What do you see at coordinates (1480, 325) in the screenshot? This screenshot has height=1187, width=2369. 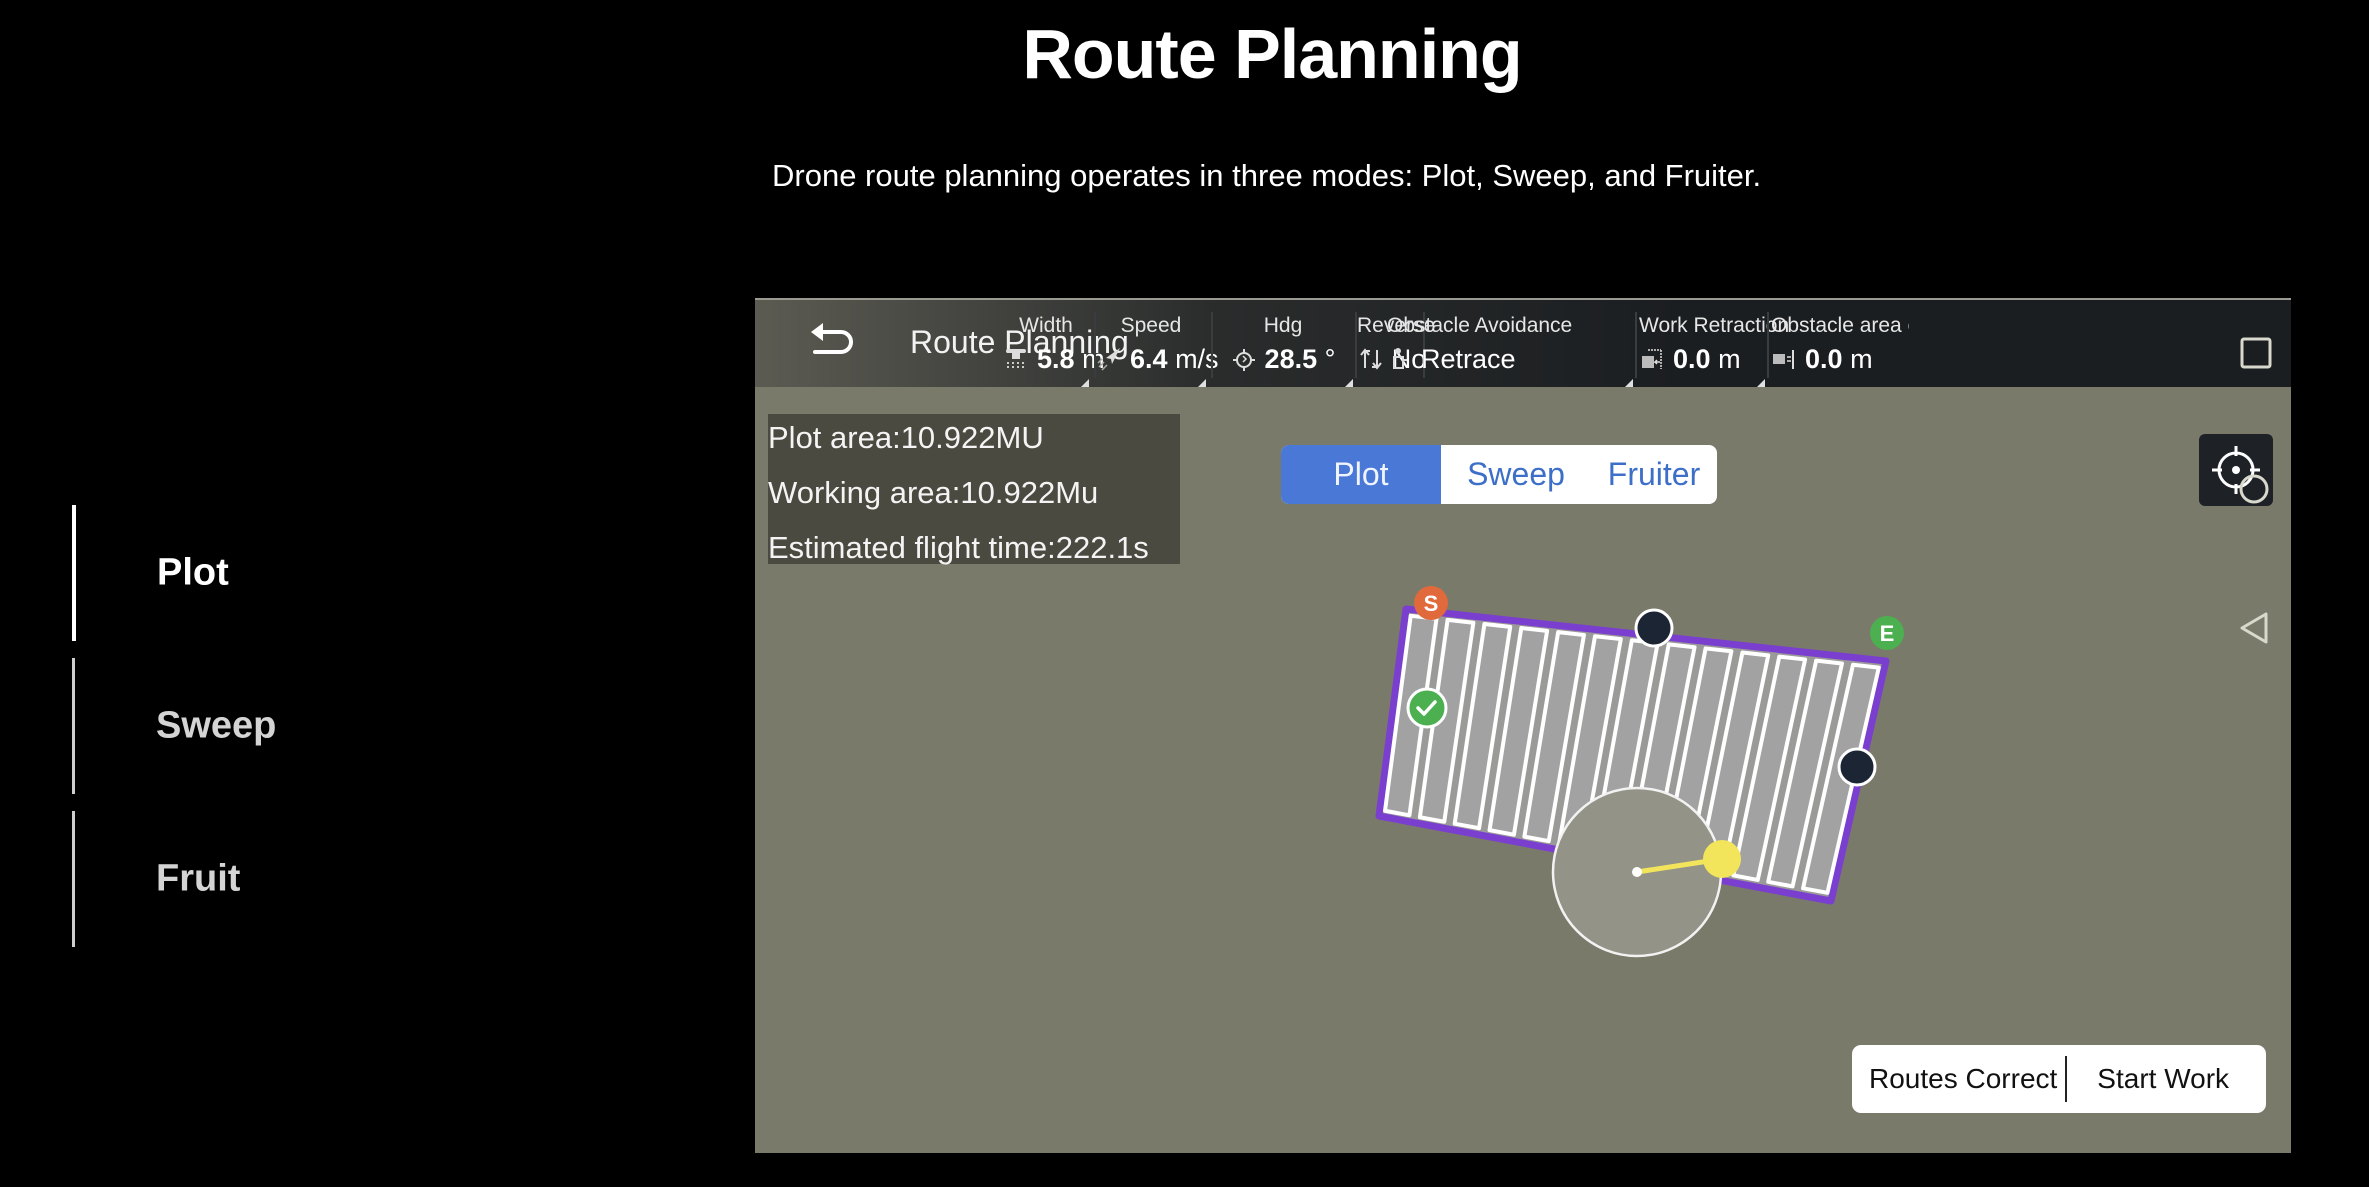 I see `param-label-text: Obstacle Avoidance` at bounding box center [1480, 325].